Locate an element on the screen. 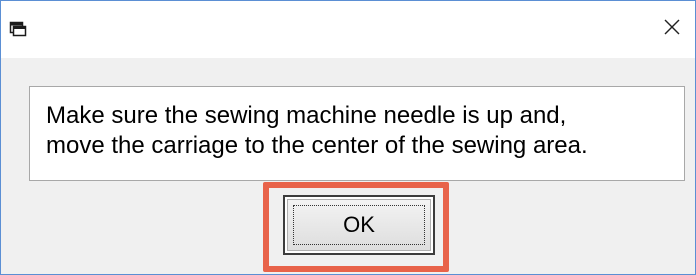 This screenshot has height=275, width=696. ok-button: OK is located at coordinates (359, 225).